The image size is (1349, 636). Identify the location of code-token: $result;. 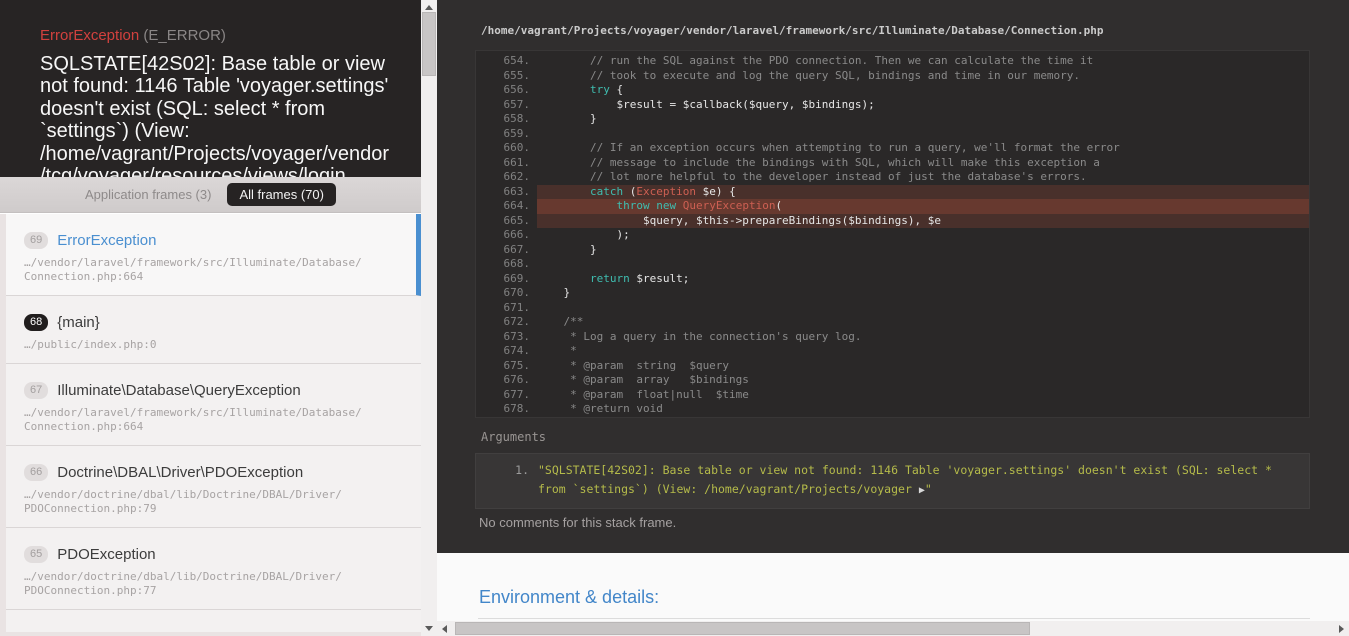
(659, 278).